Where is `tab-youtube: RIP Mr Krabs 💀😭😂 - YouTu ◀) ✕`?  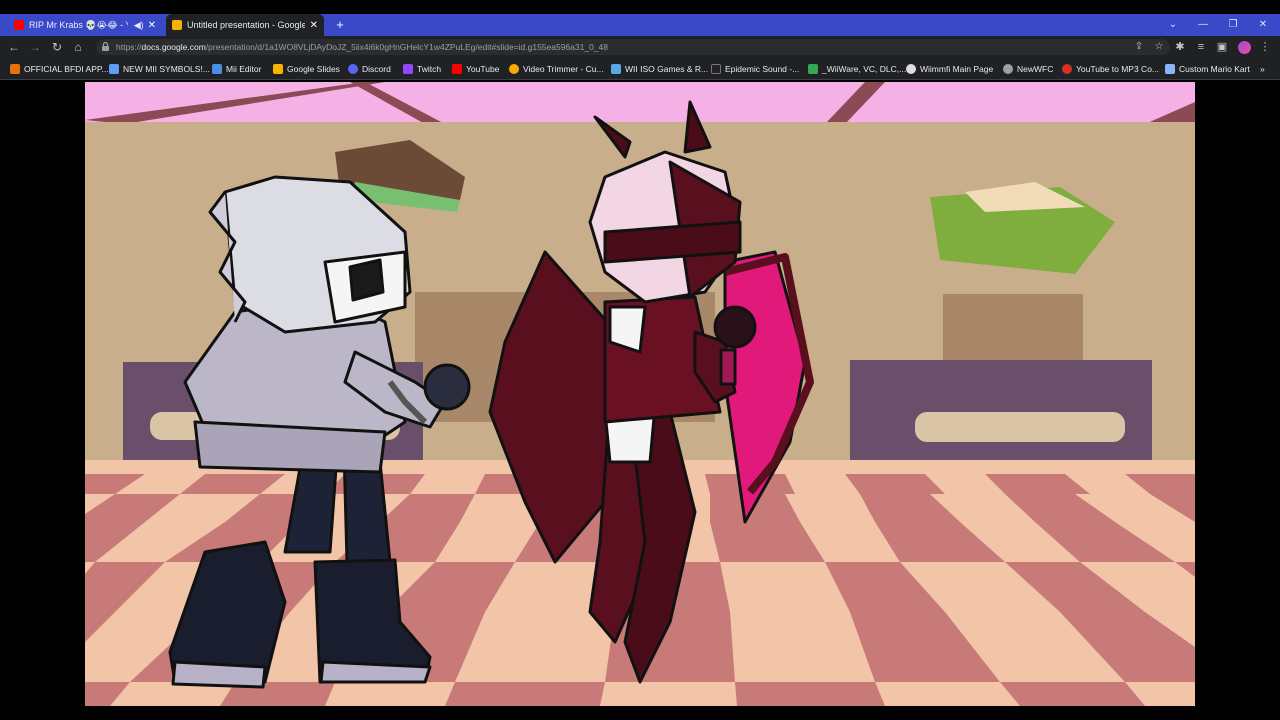 tab-youtube: RIP Mr Krabs 💀😭😂 - YouTu ◀) ✕ is located at coordinates (85, 25).